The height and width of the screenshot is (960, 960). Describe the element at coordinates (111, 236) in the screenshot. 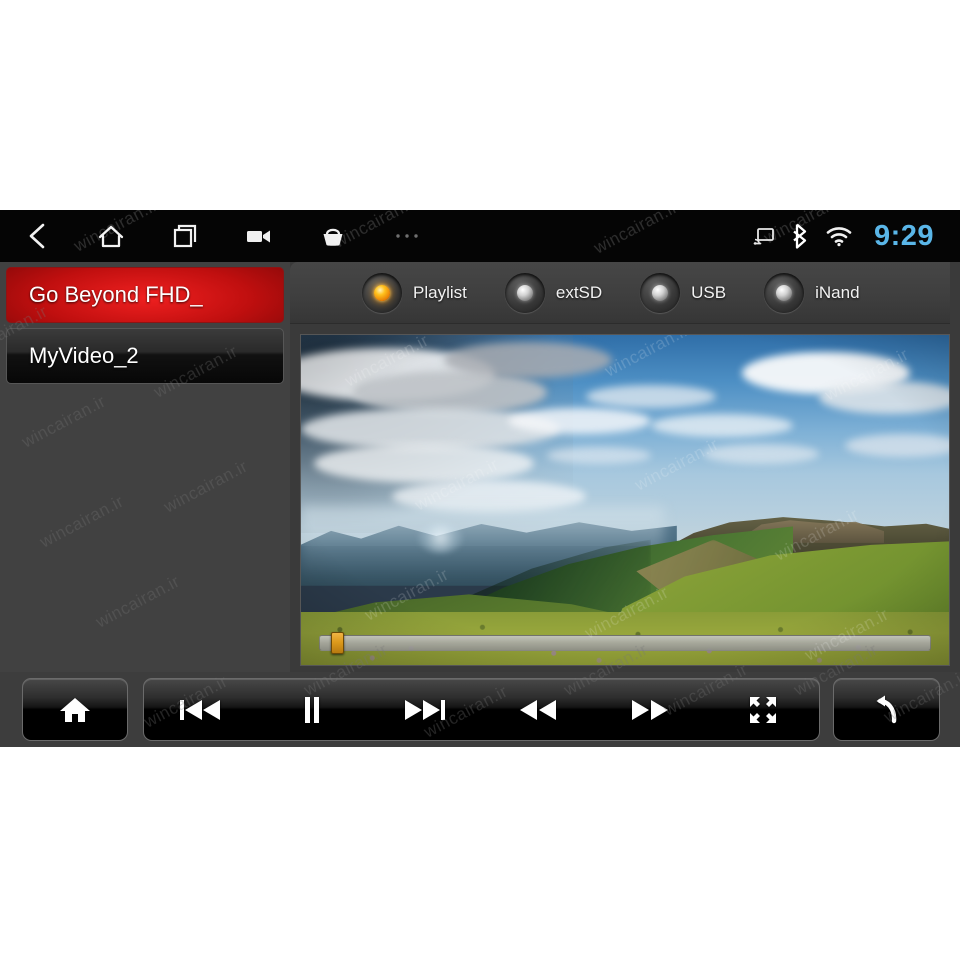

I see `home-icon` at that location.